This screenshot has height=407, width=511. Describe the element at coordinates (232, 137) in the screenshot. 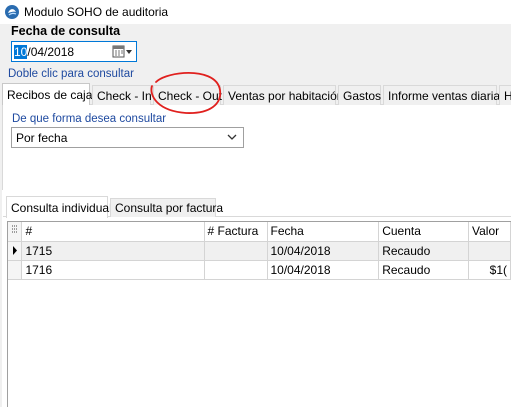

I see `chevron-down-icon` at that location.